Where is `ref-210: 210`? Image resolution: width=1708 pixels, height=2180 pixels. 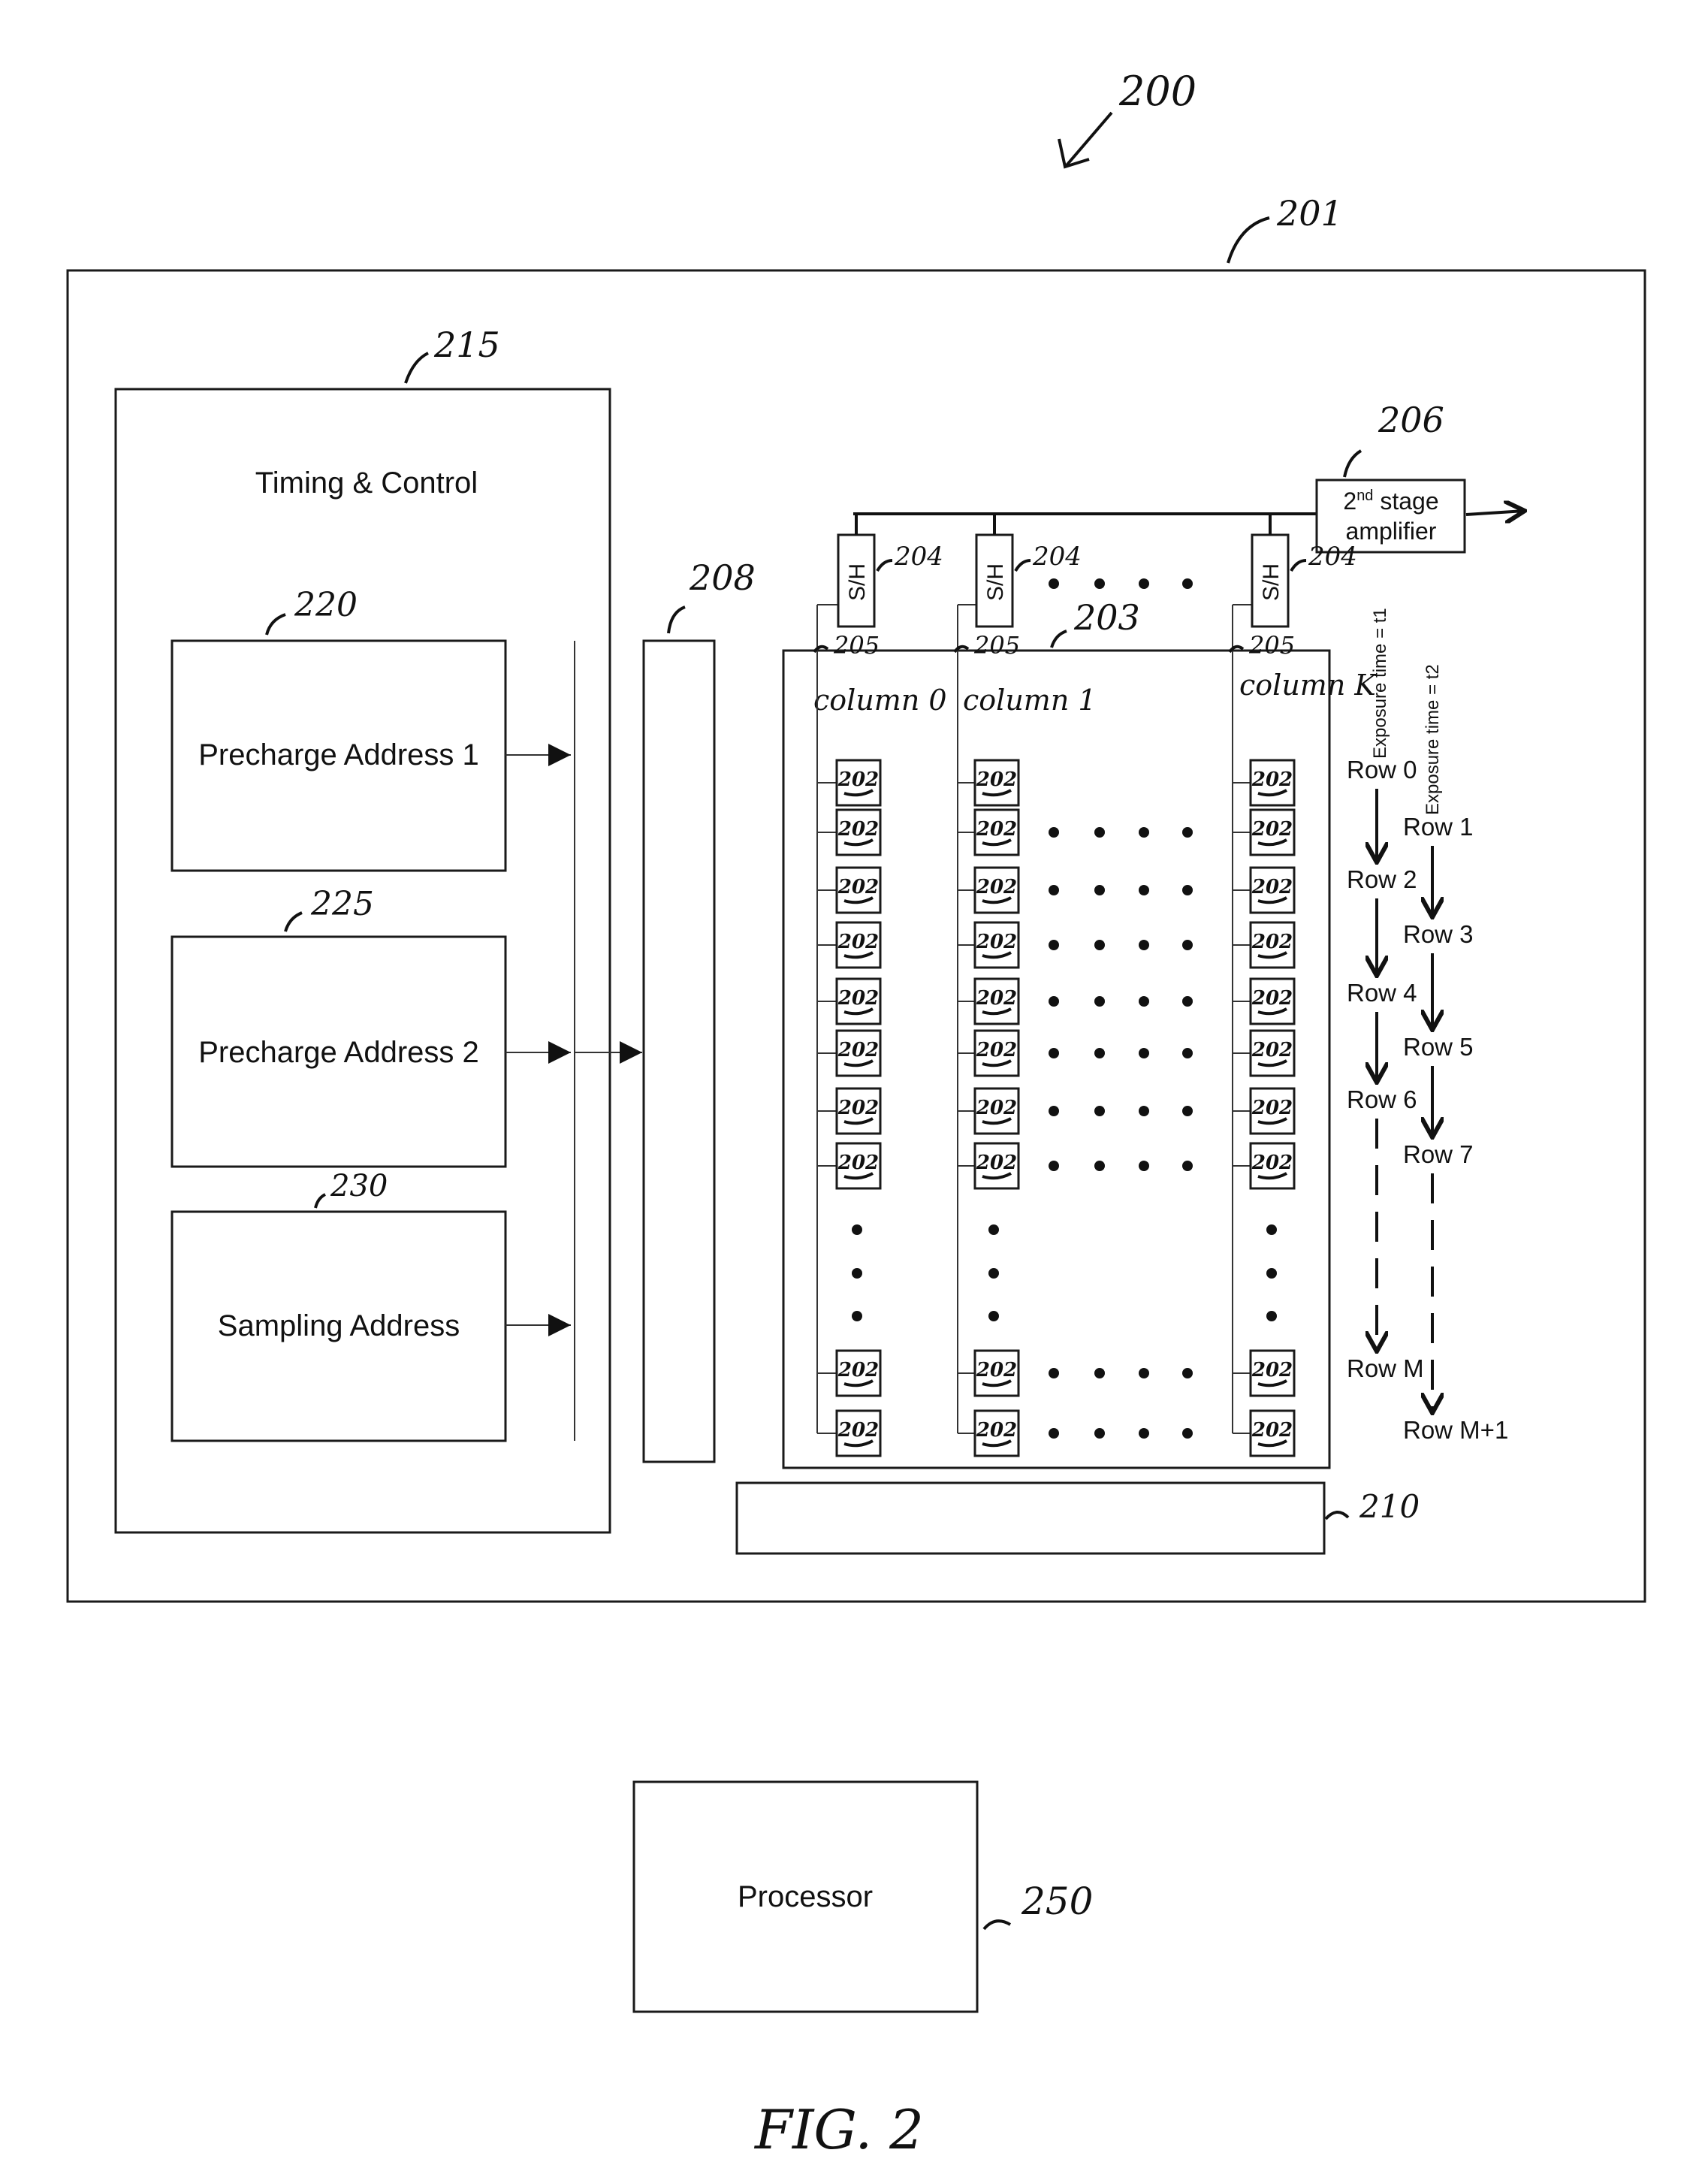
ref-210: 210 is located at coordinates (1390, 1506).